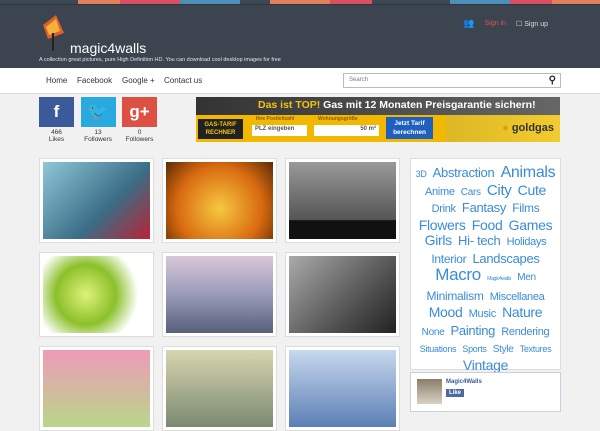 The width and height of the screenshot is (600, 431). What do you see at coordinates (56, 112) in the screenshot?
I see `facebook-icon: f` at bounding box center [56, 112].